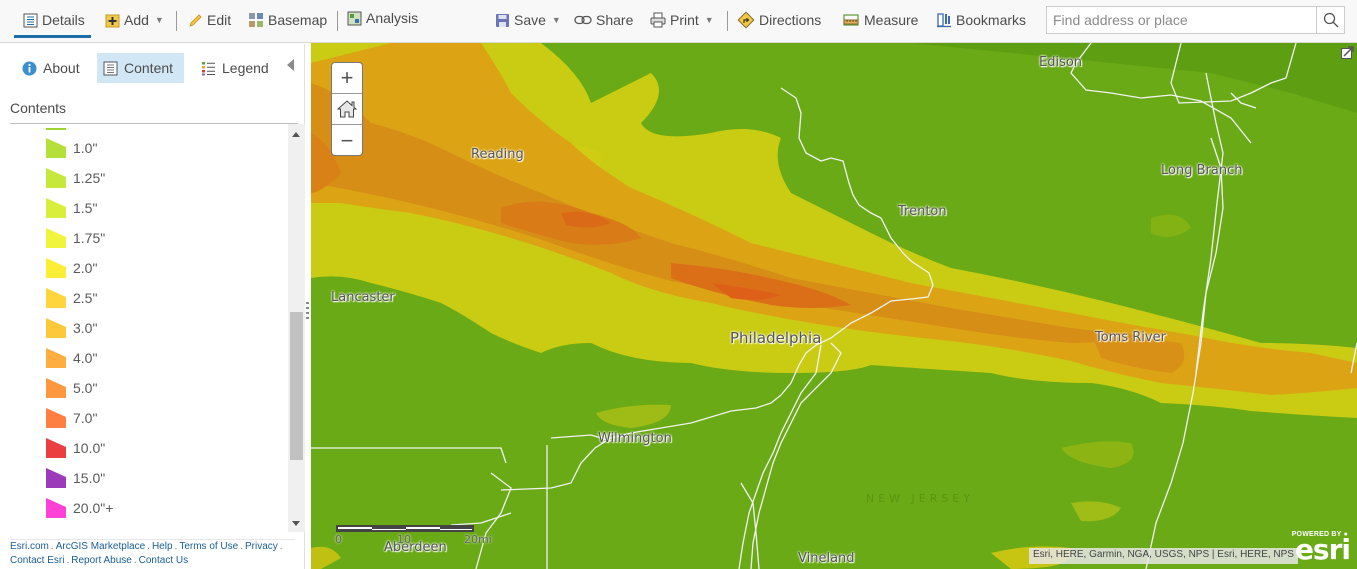 This screenshot has width=1357, height=569. I want to click on legend-label: 5.0", so click(85, 388).